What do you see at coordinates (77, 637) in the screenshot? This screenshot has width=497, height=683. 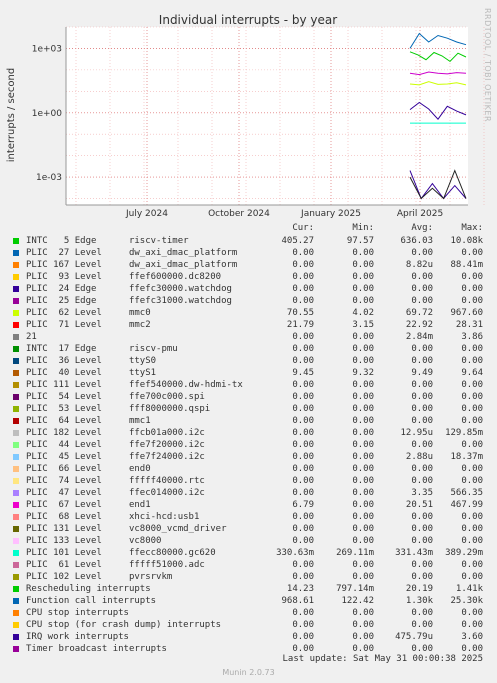 I see `legend-label: IRQ work interrupts` at bounding box center [77, 637].